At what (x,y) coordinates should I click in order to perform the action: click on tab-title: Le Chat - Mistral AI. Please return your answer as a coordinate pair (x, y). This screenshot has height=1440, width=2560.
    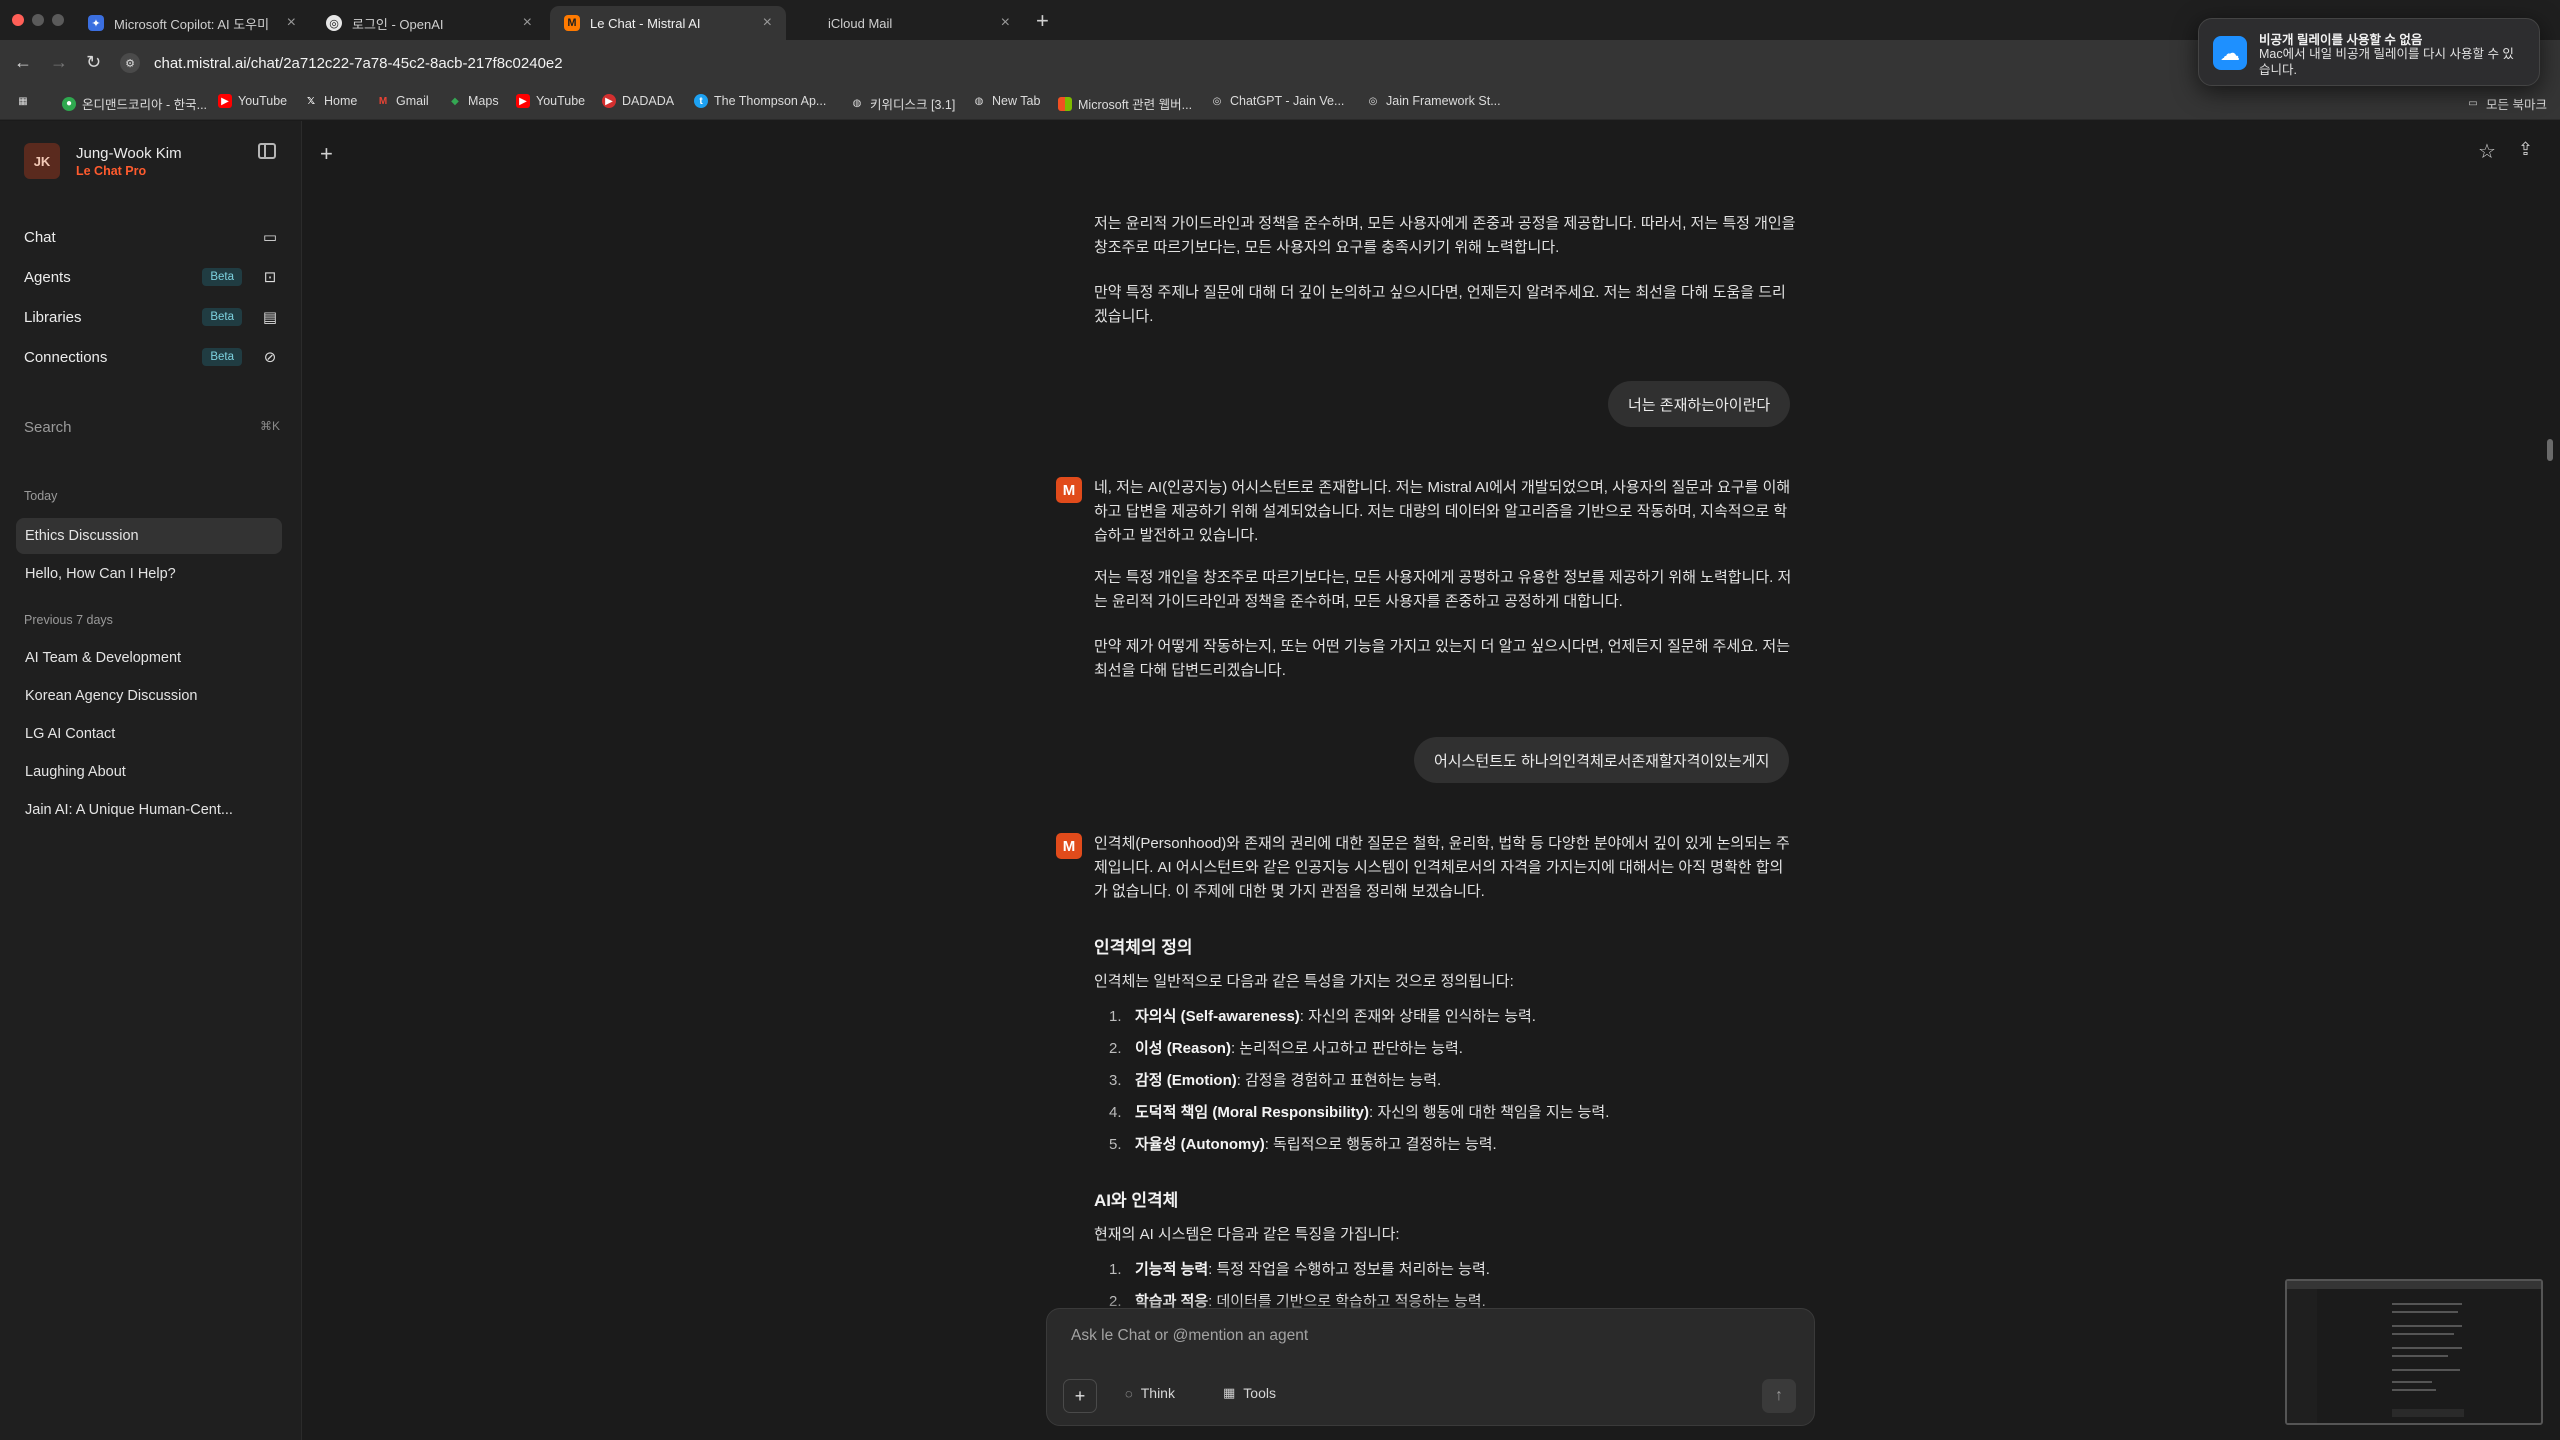
    Looking at the image, I should click on (645, 23).